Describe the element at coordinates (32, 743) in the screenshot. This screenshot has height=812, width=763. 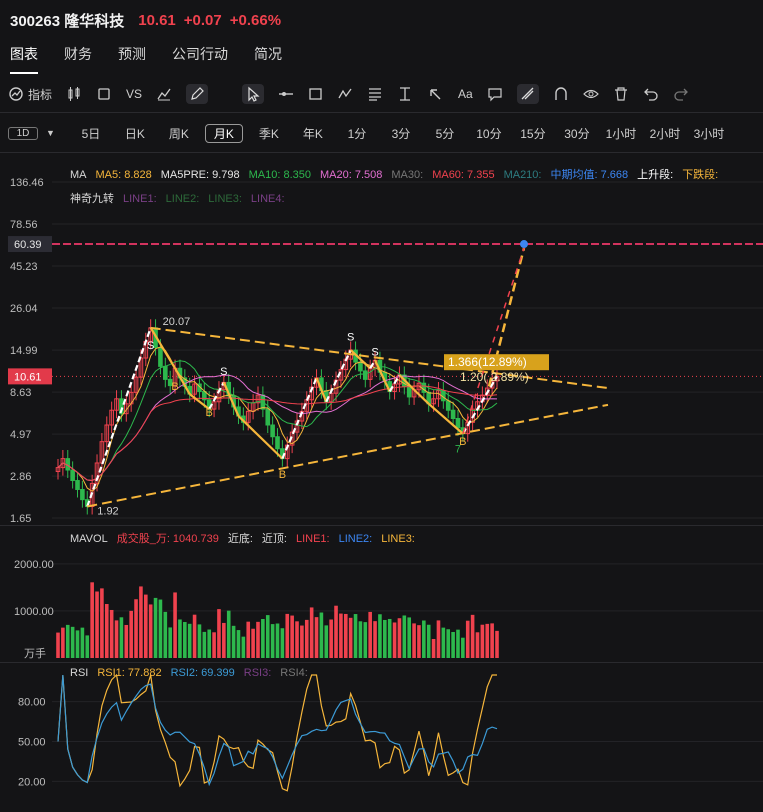
I see `rsi-tick-label: 50.00` at that location.